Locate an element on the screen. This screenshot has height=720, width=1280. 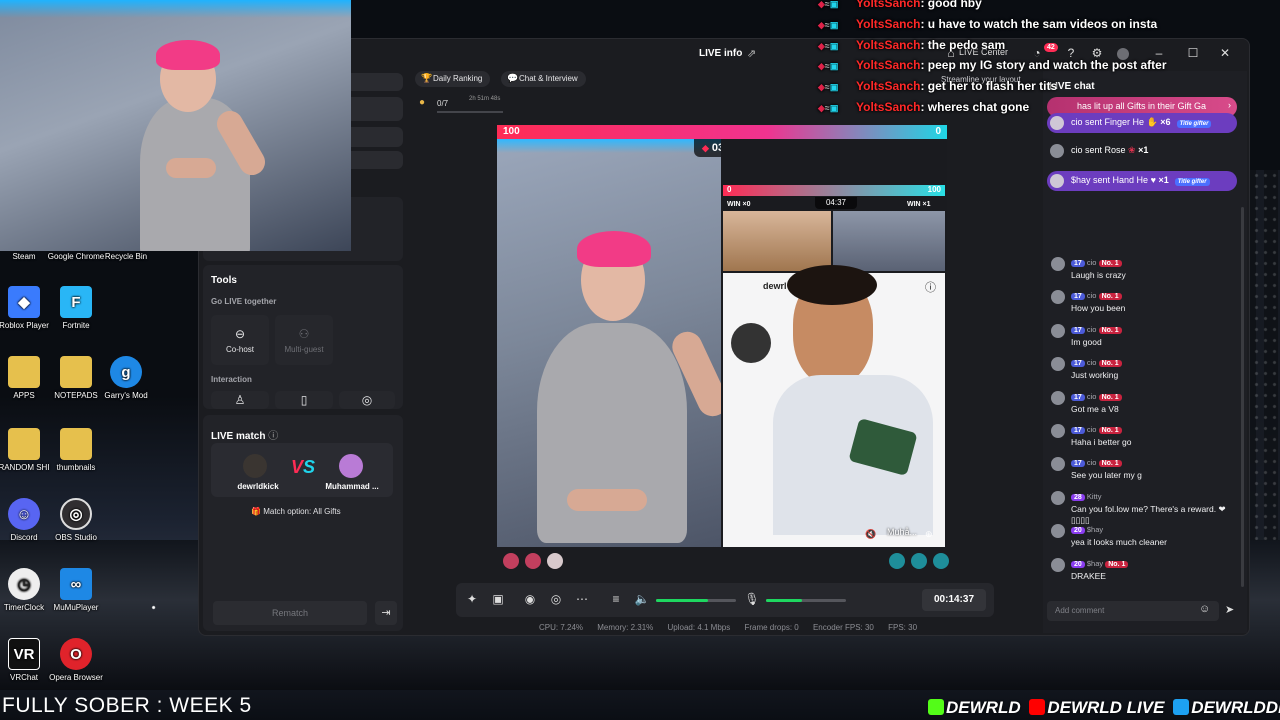
trophy-icon: 🏆 is located at coordinates (427, 78).